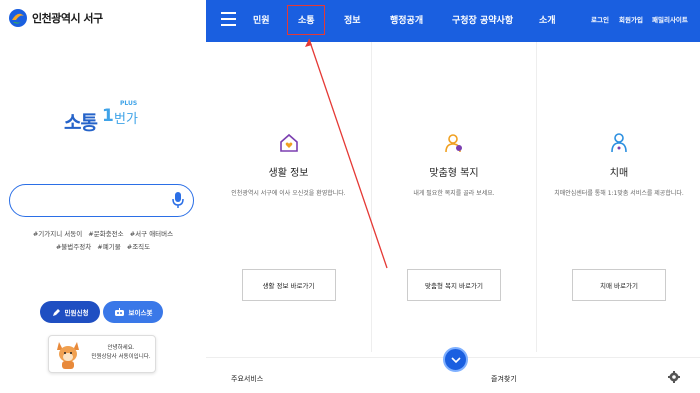 This screenshot has width=700, height=393. What do you see at coordinates (129, 103) in the screenshot?
I see `brand-plus: PLUS` at bounding box center [129, 103].